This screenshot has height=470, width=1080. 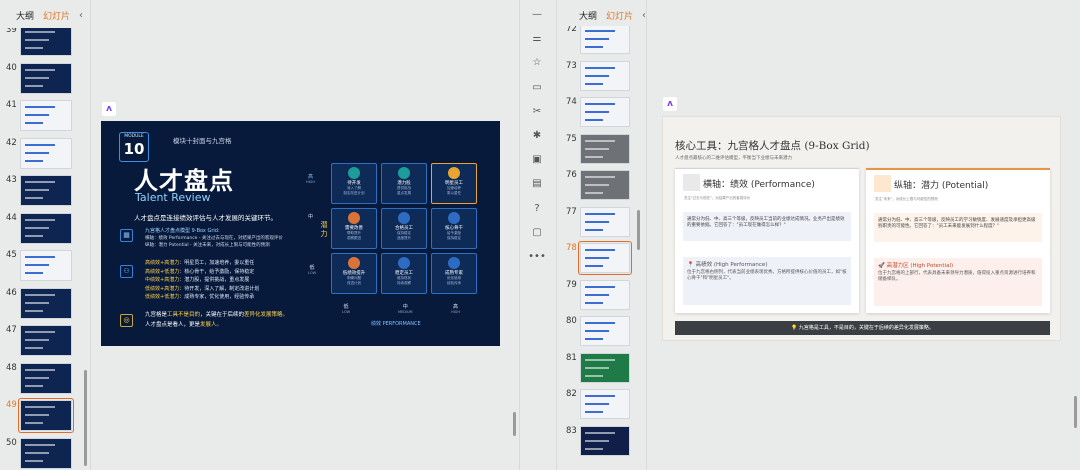 I want to click on image-icon: ▣, so click(x=537, y=160).